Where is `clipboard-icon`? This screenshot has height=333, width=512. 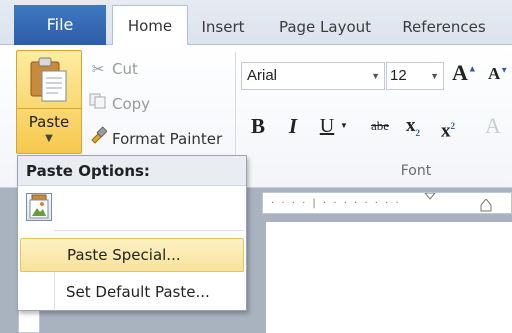
clipboard-icon is located at coordinates (48, 79).